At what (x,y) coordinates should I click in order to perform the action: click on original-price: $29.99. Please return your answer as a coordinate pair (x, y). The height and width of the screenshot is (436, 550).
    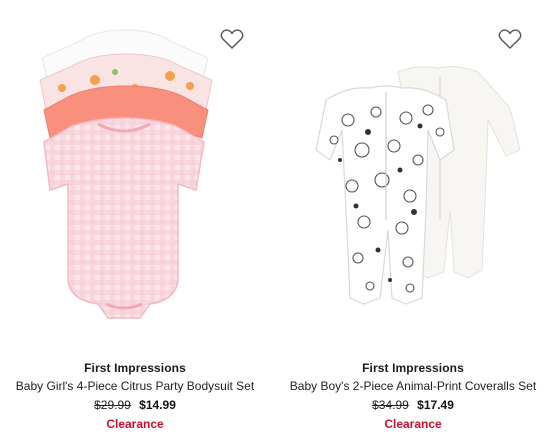
    Looking at the image, I should click on (112, 405).